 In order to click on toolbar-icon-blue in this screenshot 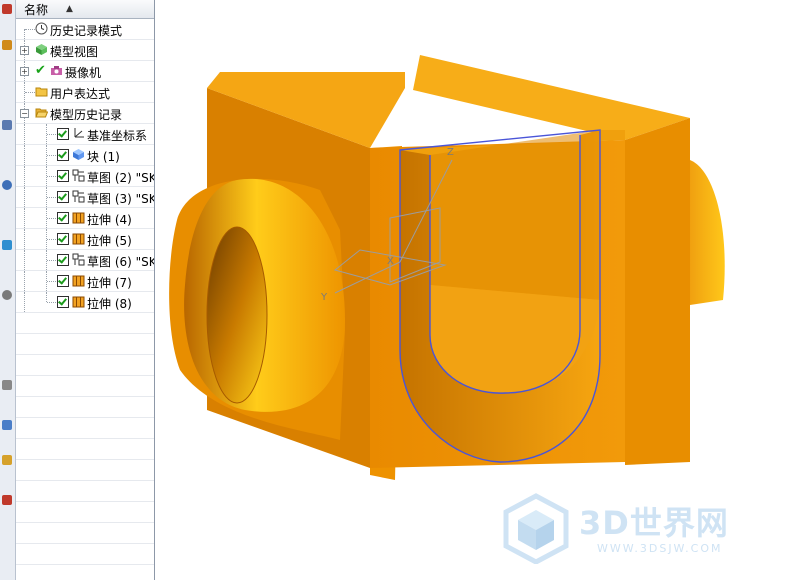, I will do `click(7, 125)`.